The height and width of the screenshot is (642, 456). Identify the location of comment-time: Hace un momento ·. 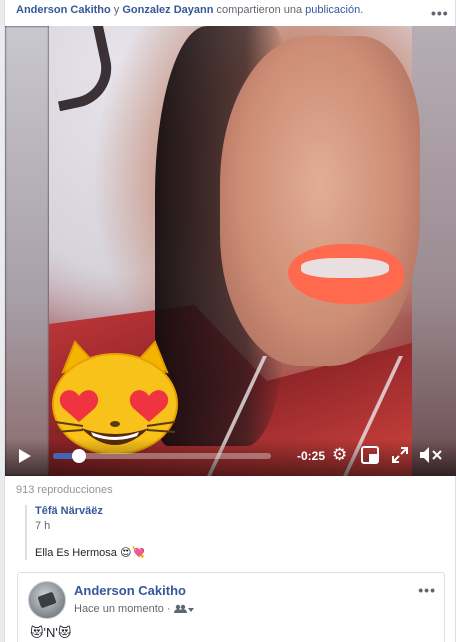
(122, 609).